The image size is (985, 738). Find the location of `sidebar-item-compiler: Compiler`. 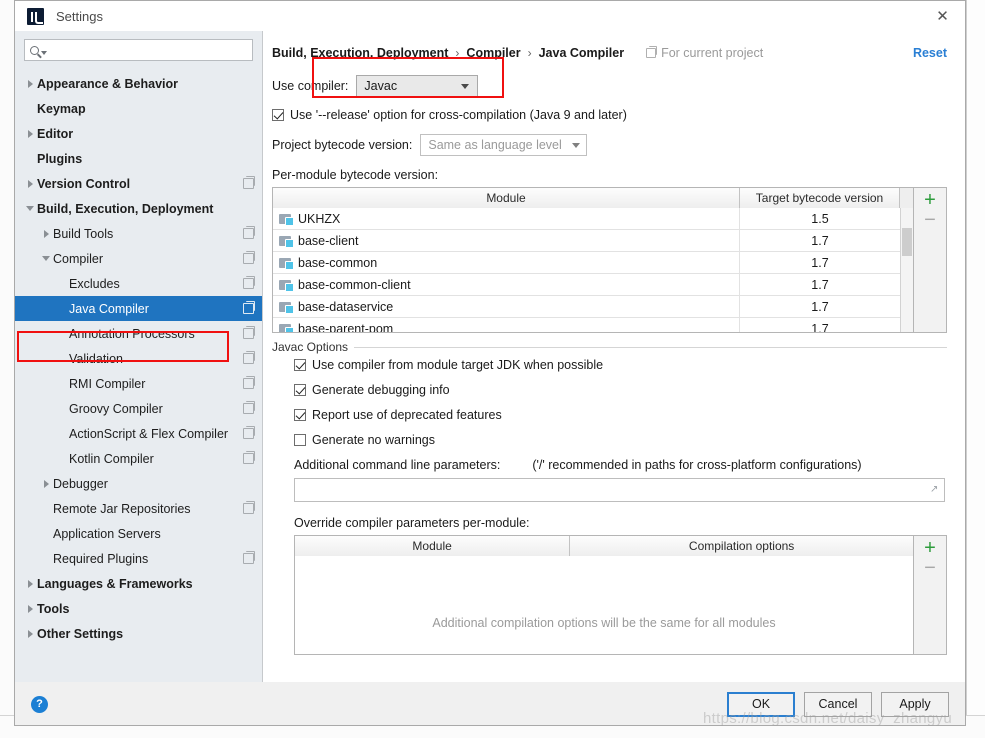

sidebar-item-compiler: Compiler is located at coordinates (138, 258).